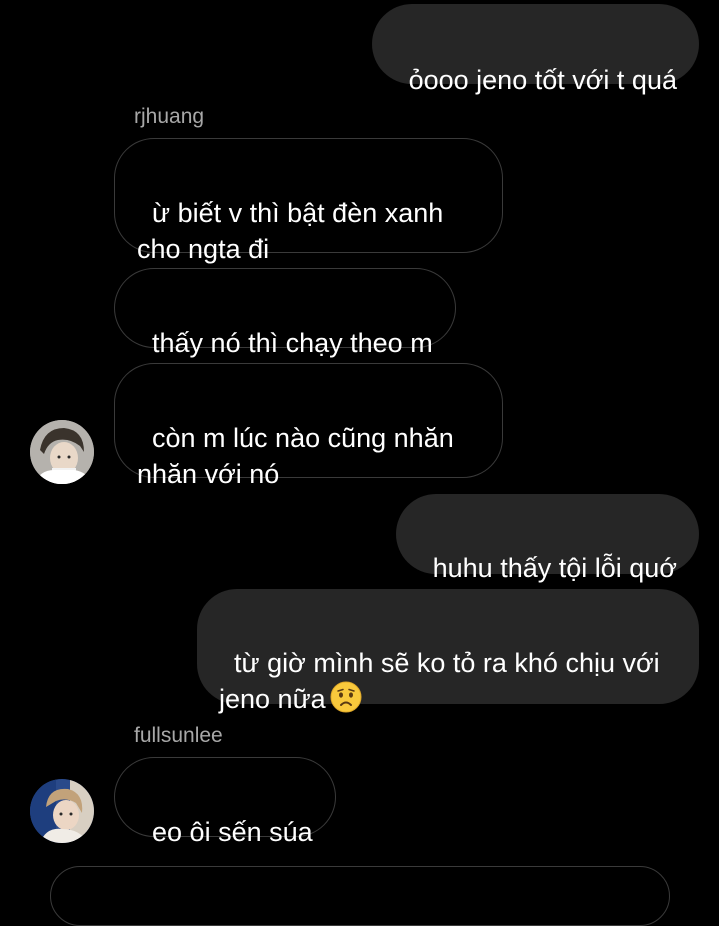 The image size is (719, 926). I want to click on user-avatar-fullsunlee, so click(62, 811).